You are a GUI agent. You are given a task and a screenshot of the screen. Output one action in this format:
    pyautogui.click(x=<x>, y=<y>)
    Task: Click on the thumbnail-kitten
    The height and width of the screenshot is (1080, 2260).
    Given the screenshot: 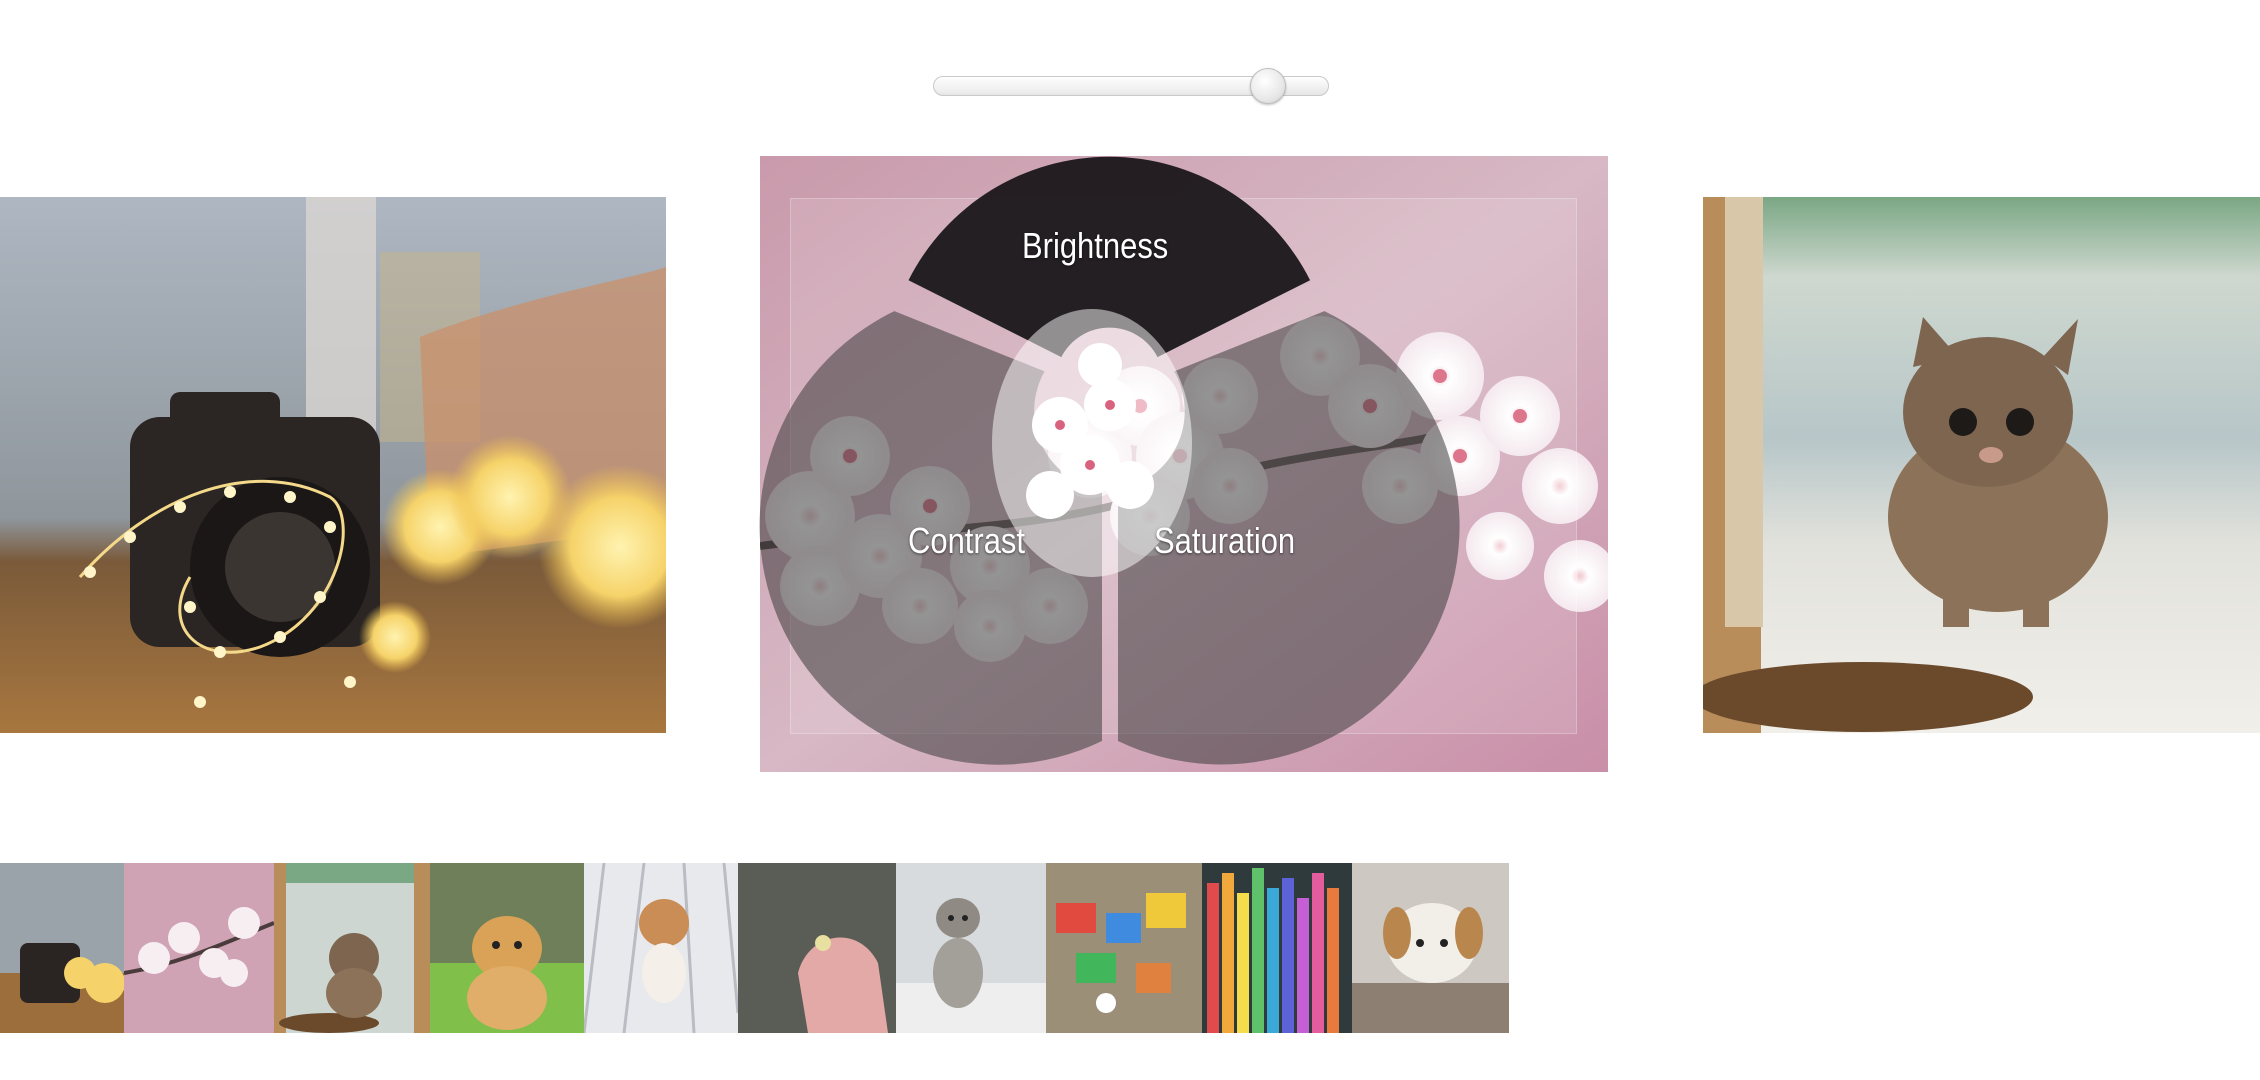 What is the action you would take?
    pyautogui.click(x=352, y=948)
    